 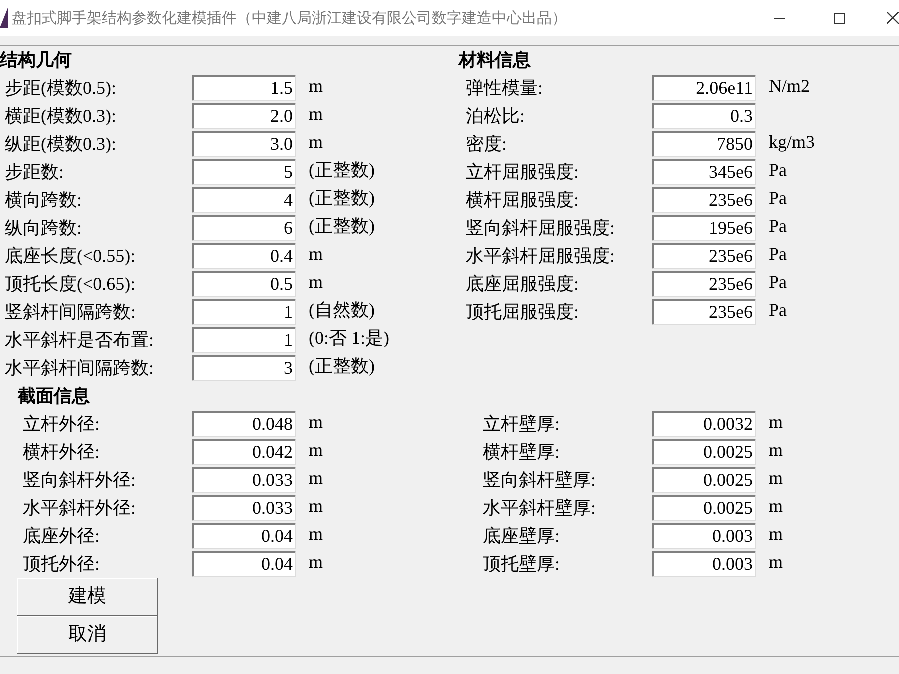 What do you see at coordinates (522, 200) in the screenshot?
I see `field-label: 横杆屈服强度:` at bounding box center [522, 200].